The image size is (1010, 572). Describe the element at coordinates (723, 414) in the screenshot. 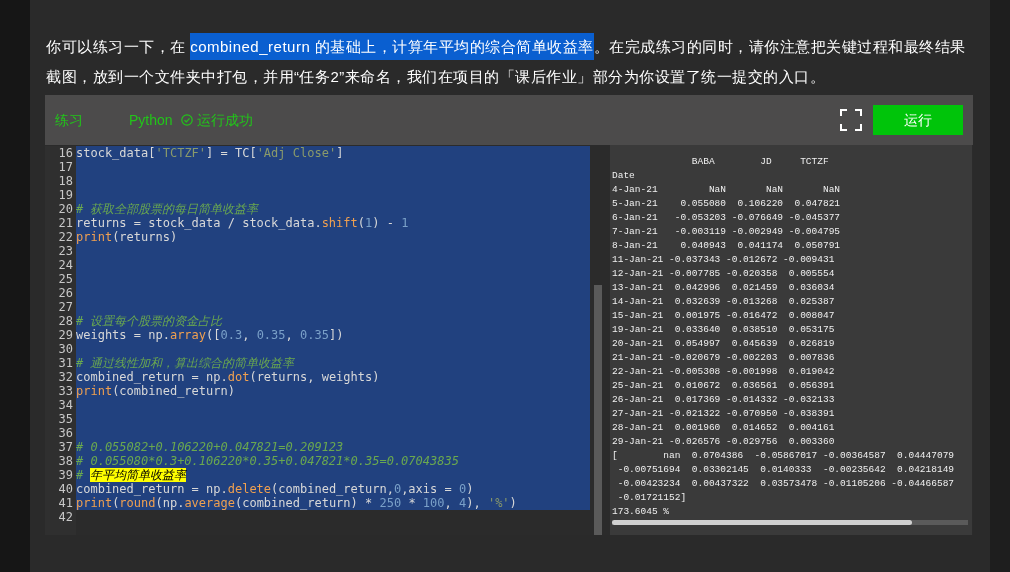

I see `output-line: 27-Jan-21 -0.021322 -0.070950 -0.038391` at that location.